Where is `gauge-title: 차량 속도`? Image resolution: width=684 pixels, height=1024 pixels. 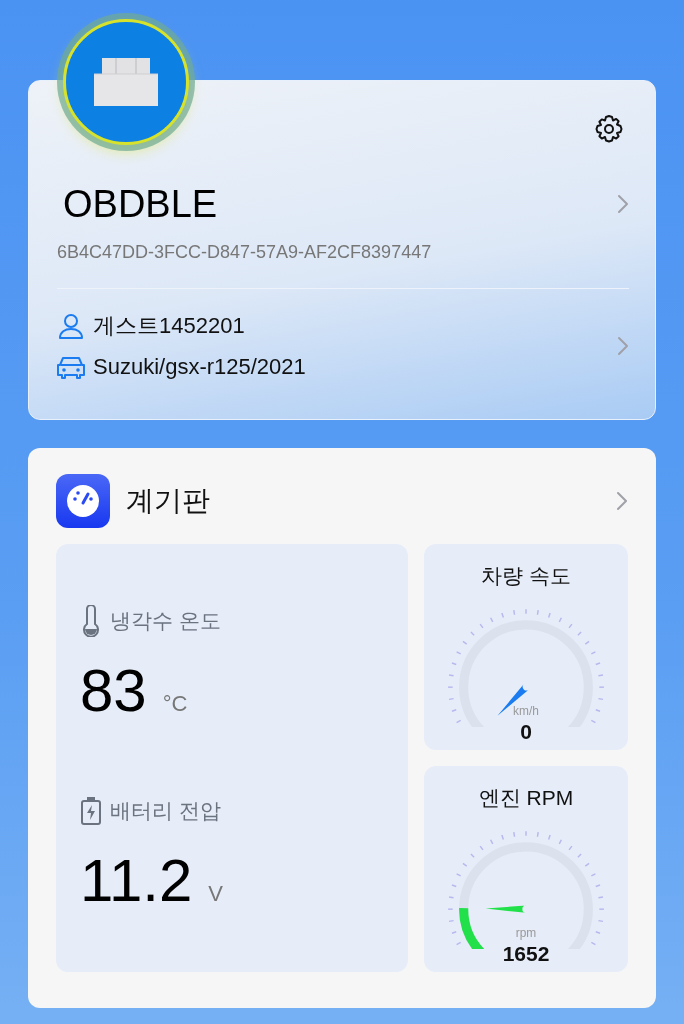
gauge-title: 차량 속도 is located at coordinates (526, 576).